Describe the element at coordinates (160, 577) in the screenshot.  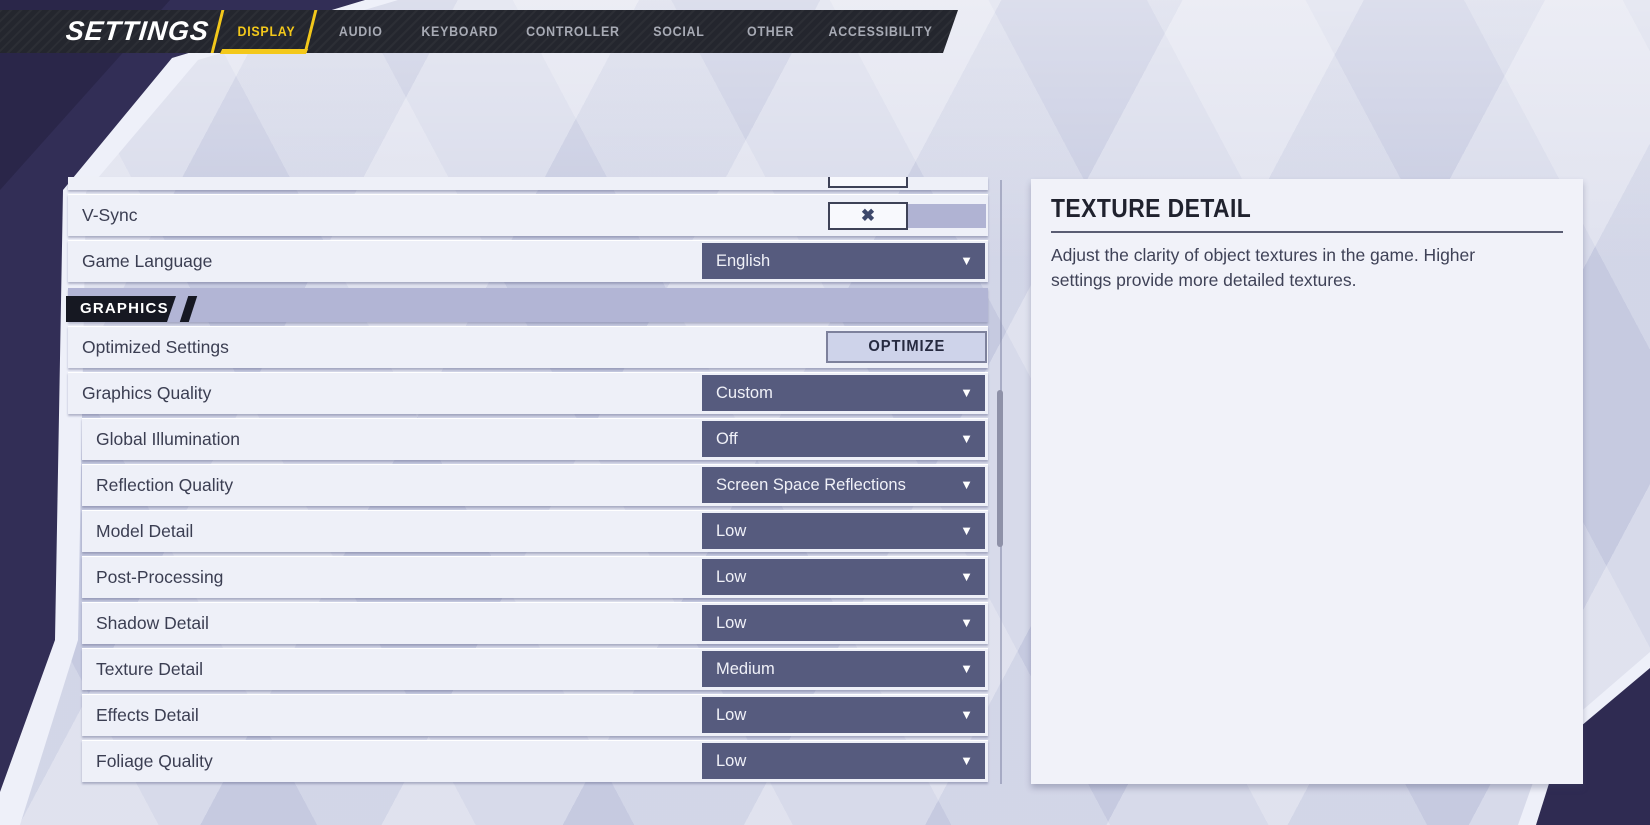
I see `setting-label: Post-Processing` at that location.